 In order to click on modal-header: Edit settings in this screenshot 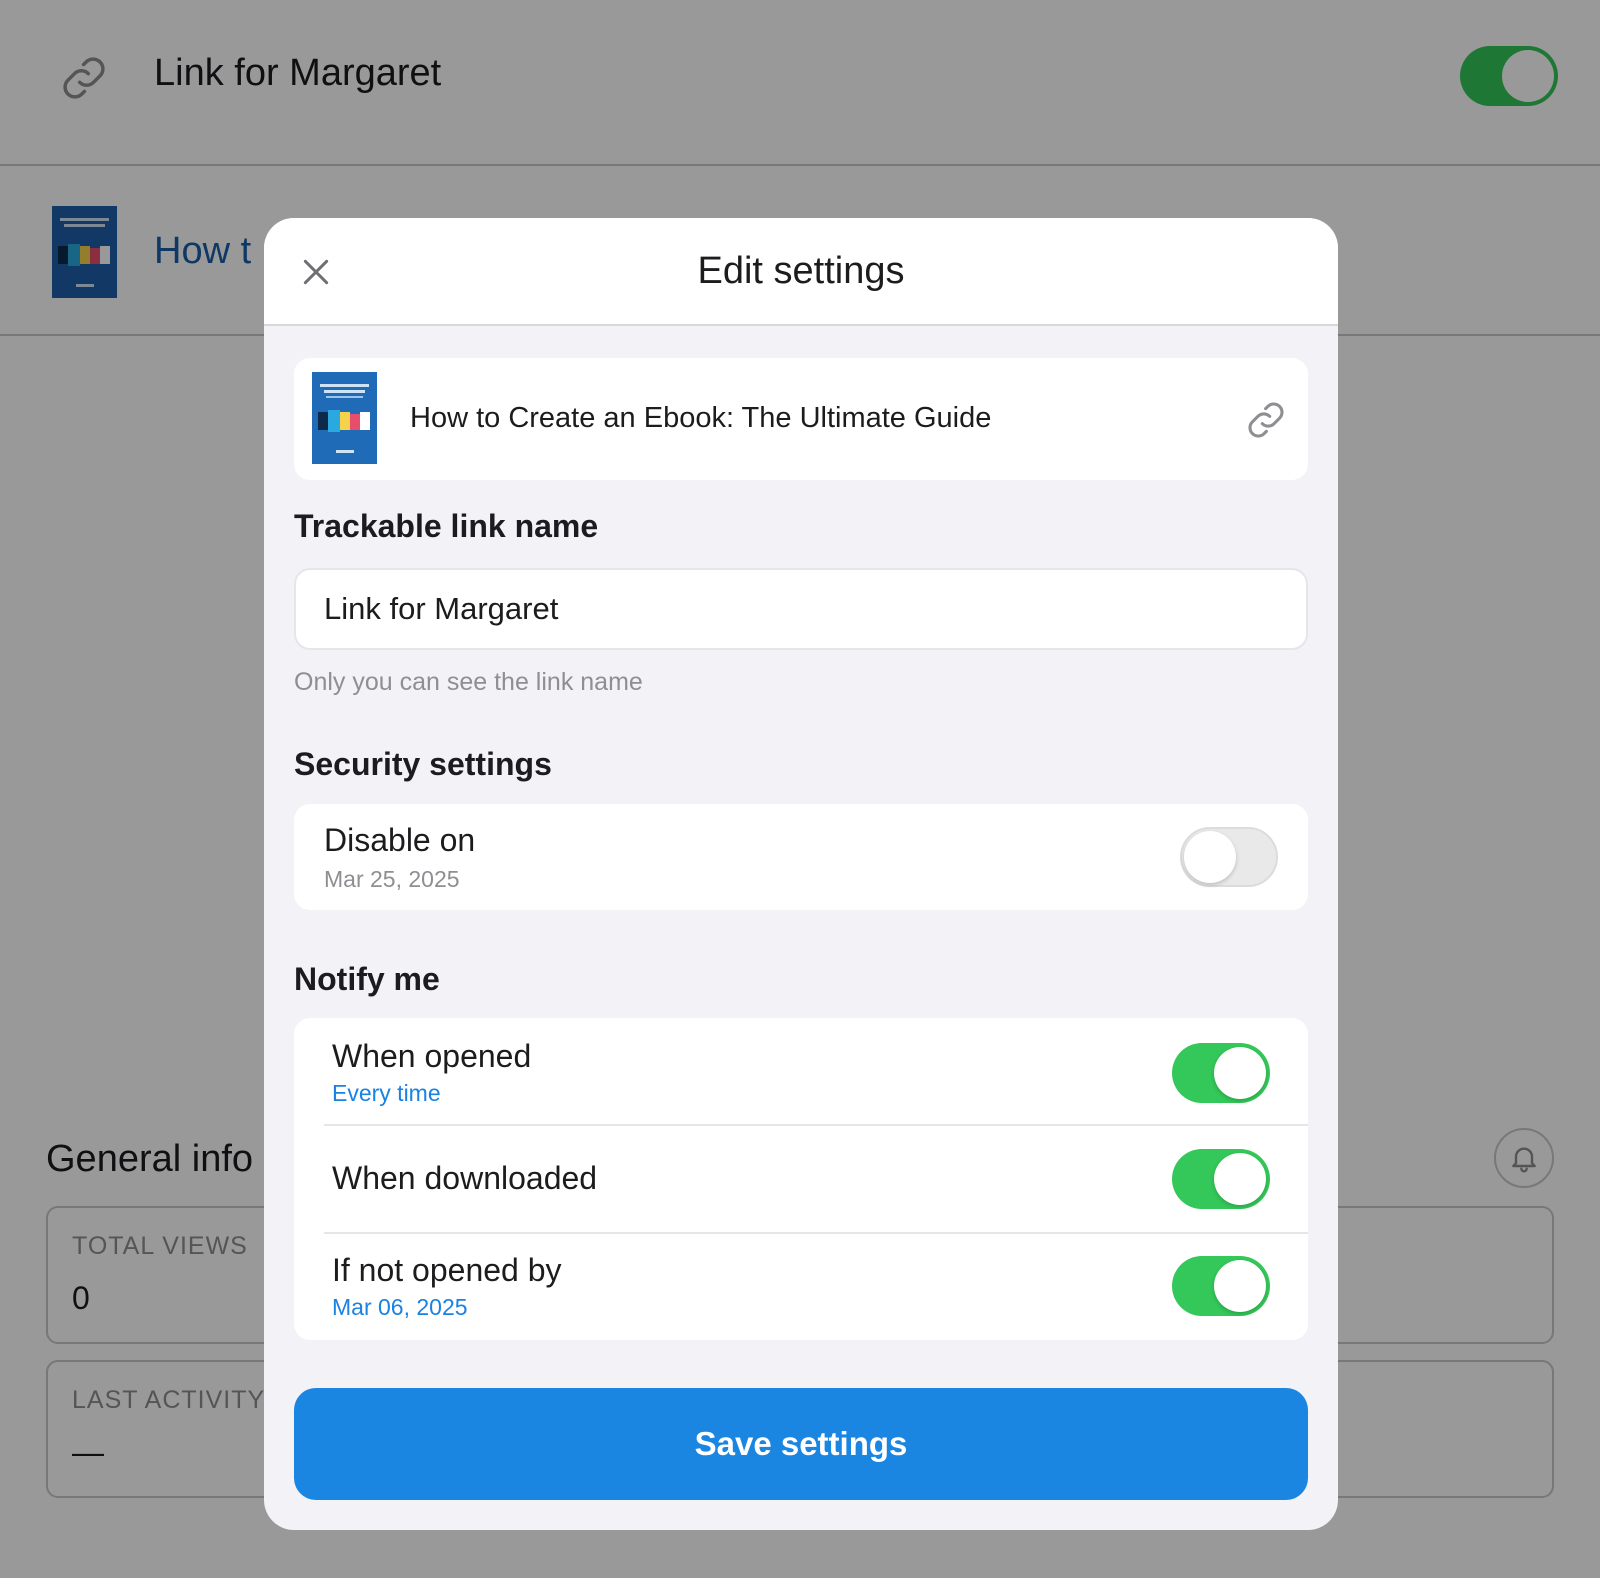, I will do `click(801, 272)`.